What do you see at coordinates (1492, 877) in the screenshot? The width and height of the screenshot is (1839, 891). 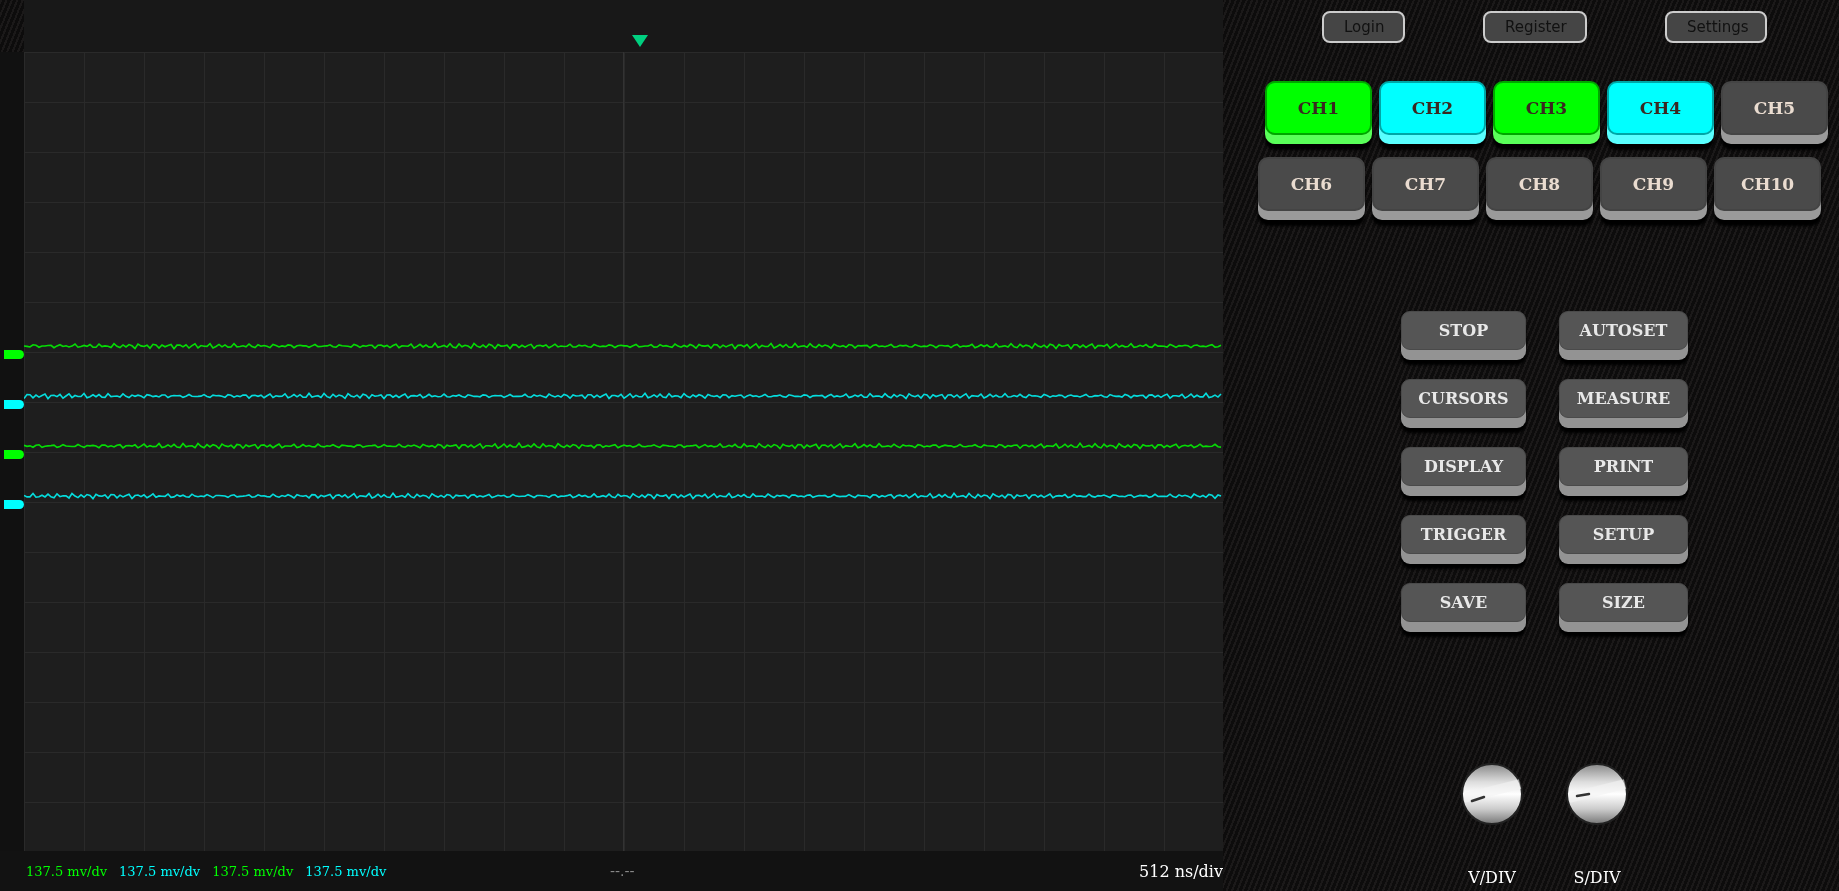 I see `knob-label: V/DIV` at bounding box center [1492, 877].